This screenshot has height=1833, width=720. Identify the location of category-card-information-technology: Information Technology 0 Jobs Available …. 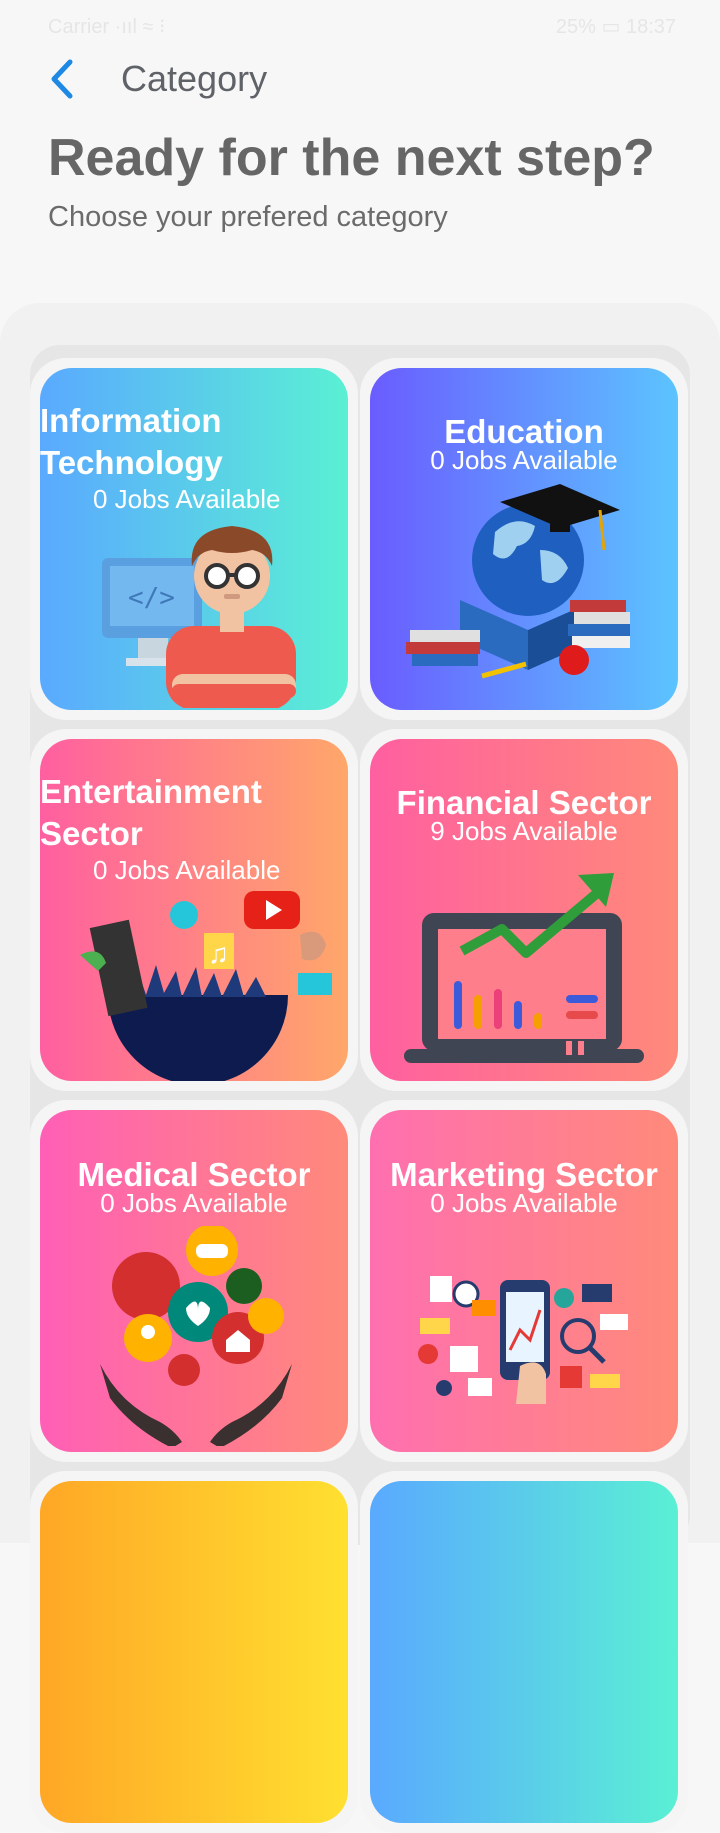
(194, 539).